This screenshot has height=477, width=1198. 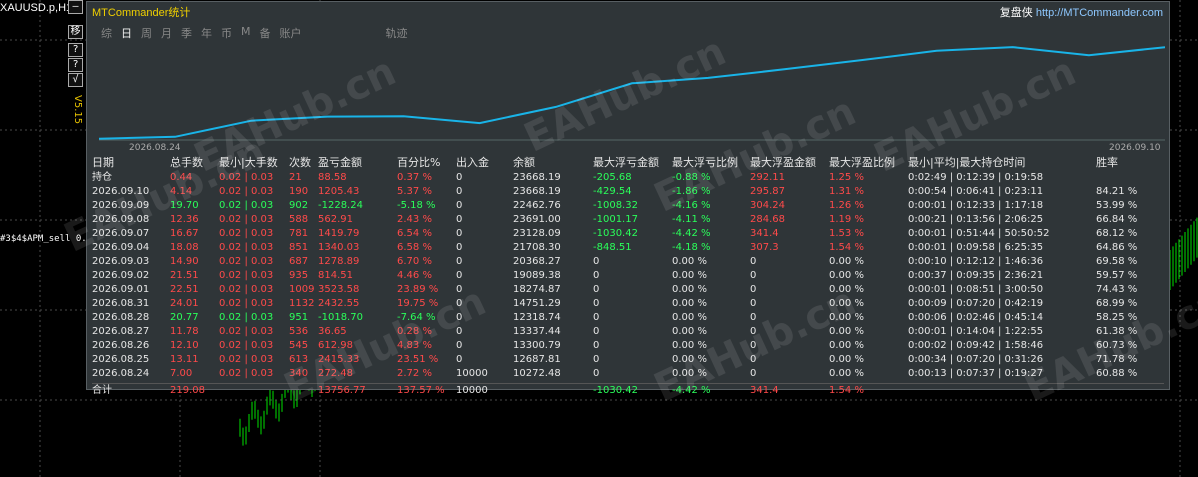 I want to click on cell-百分比%: -7.64 %, so click(x=416, y=317).